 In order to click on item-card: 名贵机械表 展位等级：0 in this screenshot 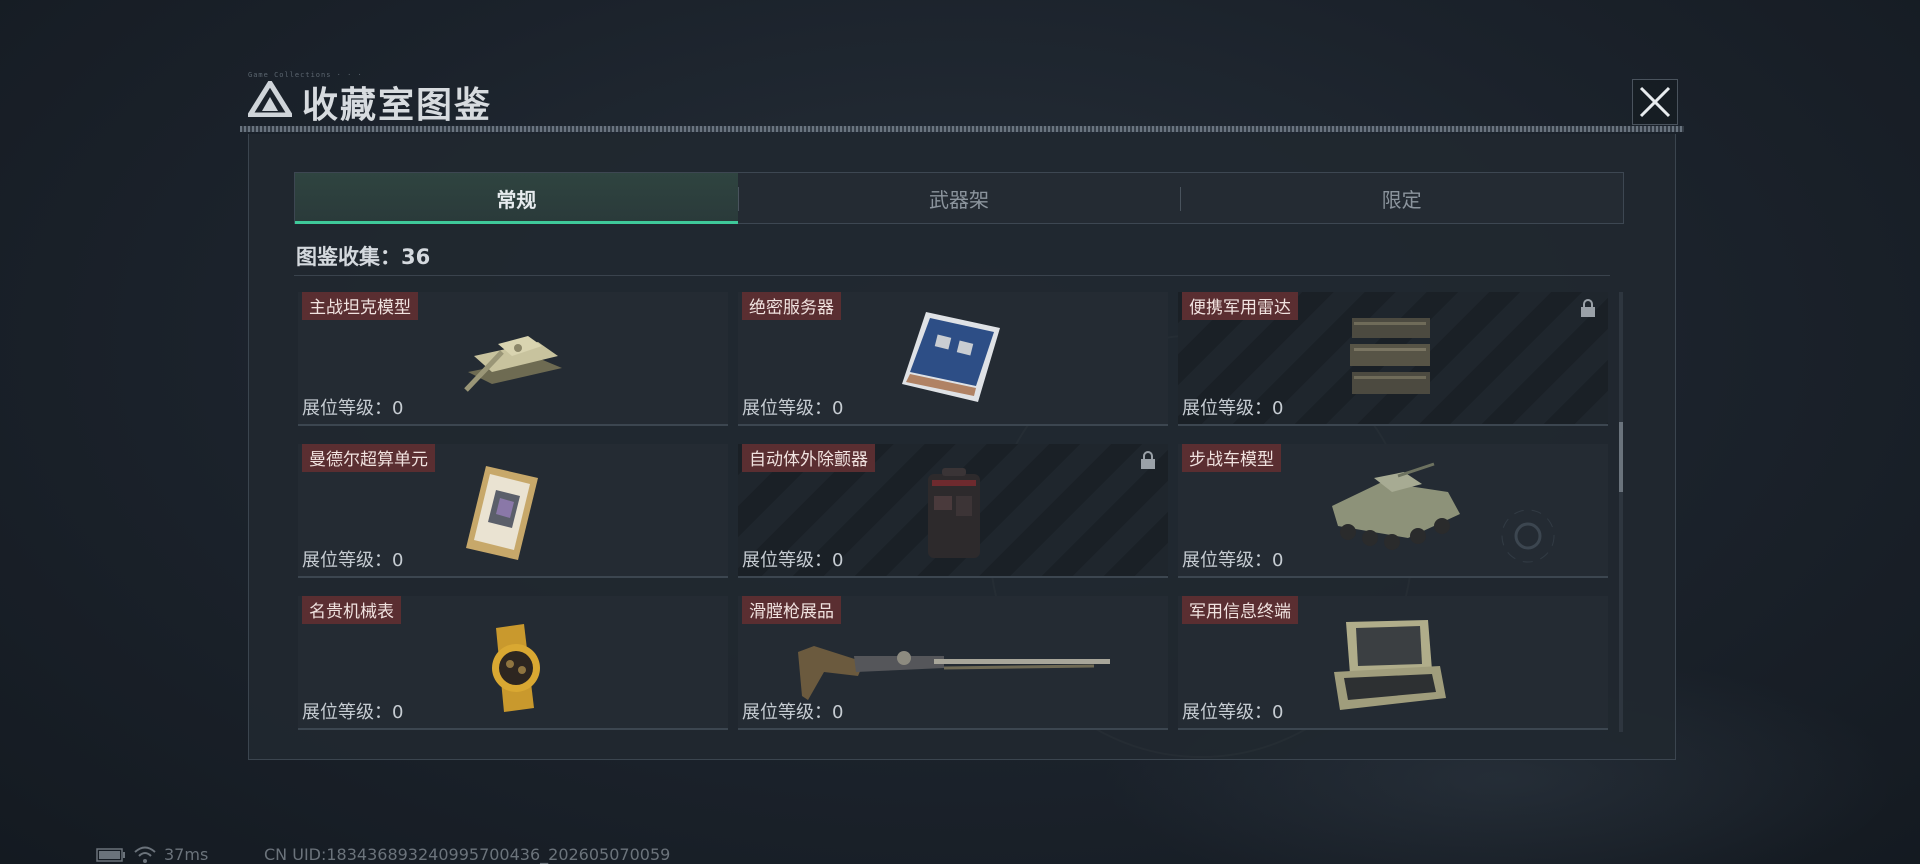, I will do `click(513, 663)`.